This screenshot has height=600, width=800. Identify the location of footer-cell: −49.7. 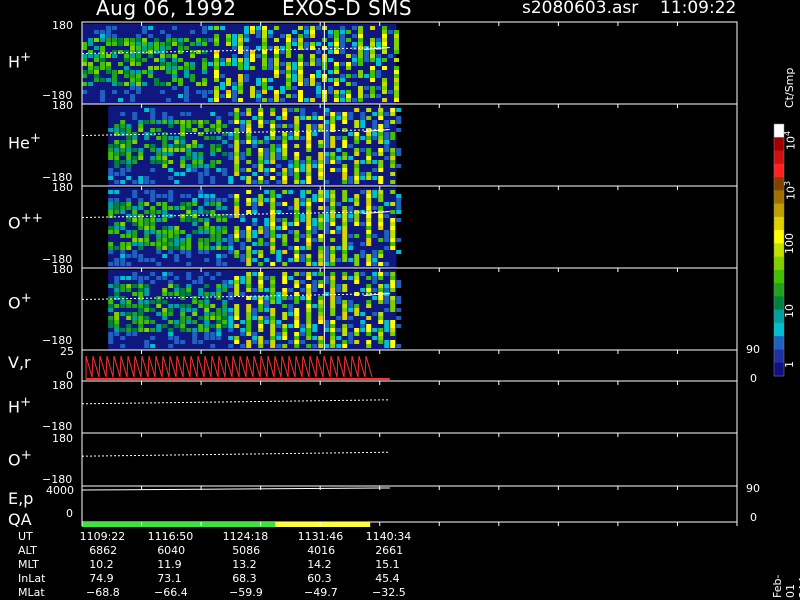
(321, 592).